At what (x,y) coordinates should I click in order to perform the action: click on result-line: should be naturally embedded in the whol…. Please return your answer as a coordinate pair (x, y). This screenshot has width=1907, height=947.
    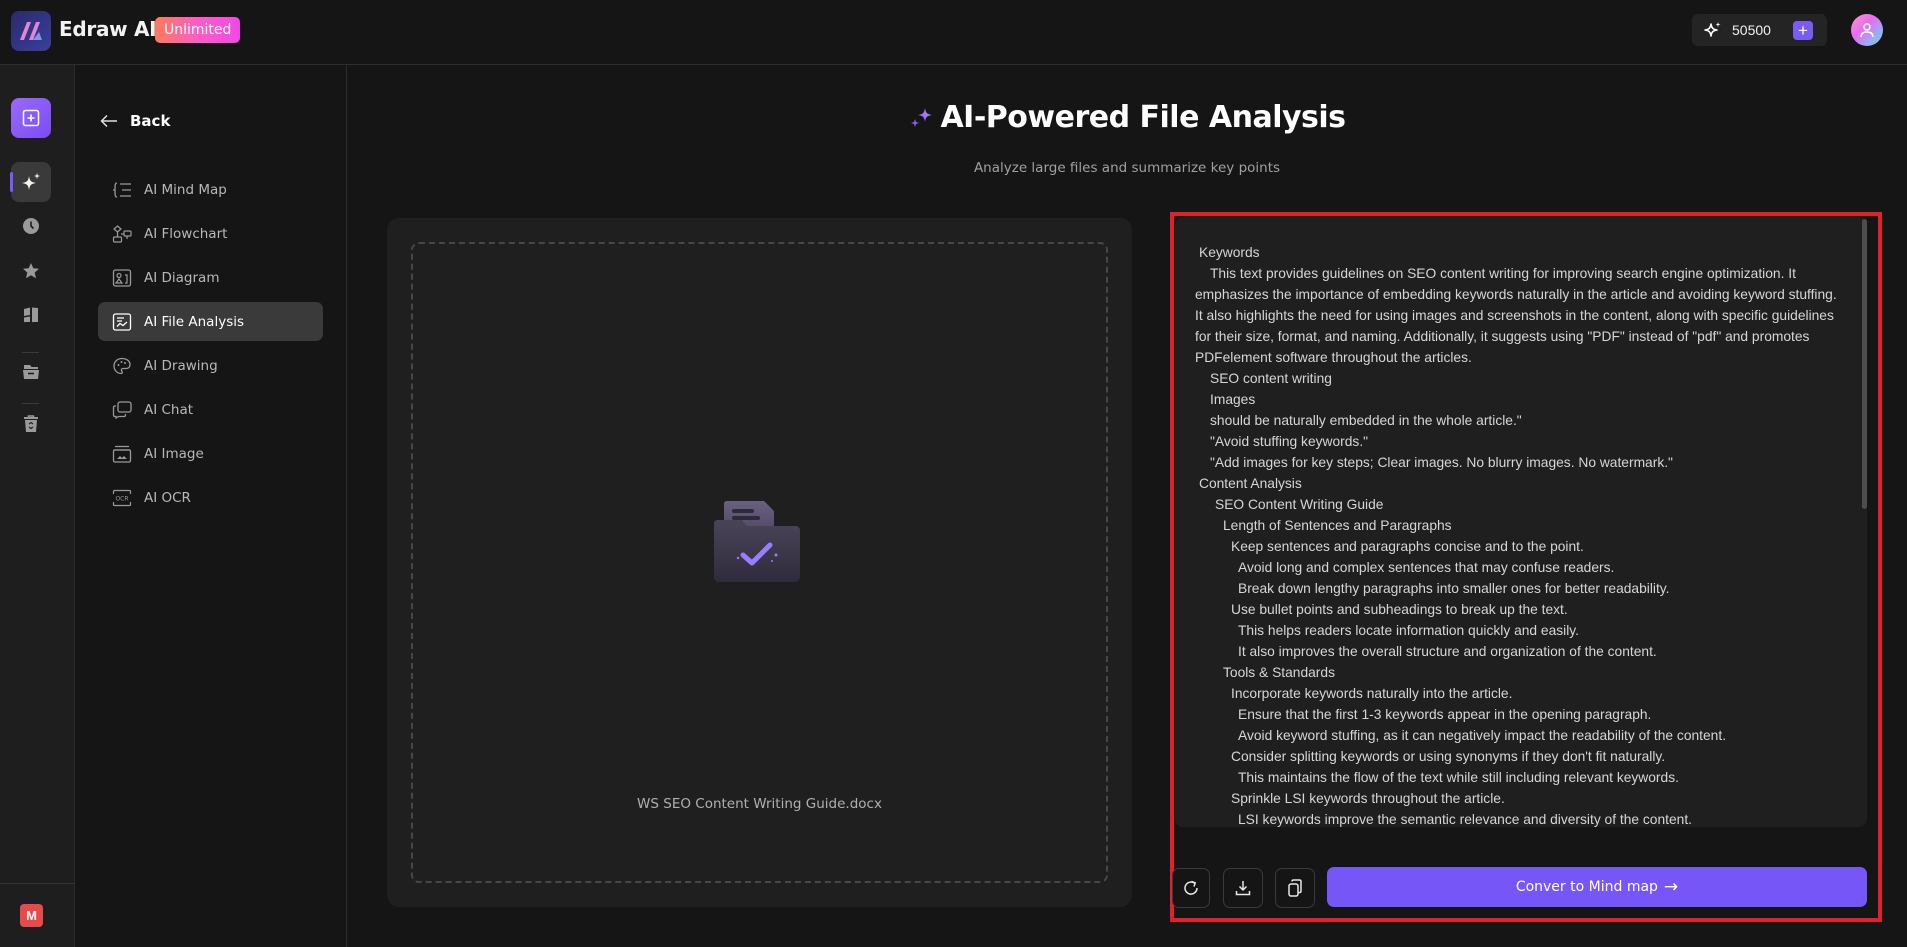
    Looking at the image, I should click on (1366, 420).